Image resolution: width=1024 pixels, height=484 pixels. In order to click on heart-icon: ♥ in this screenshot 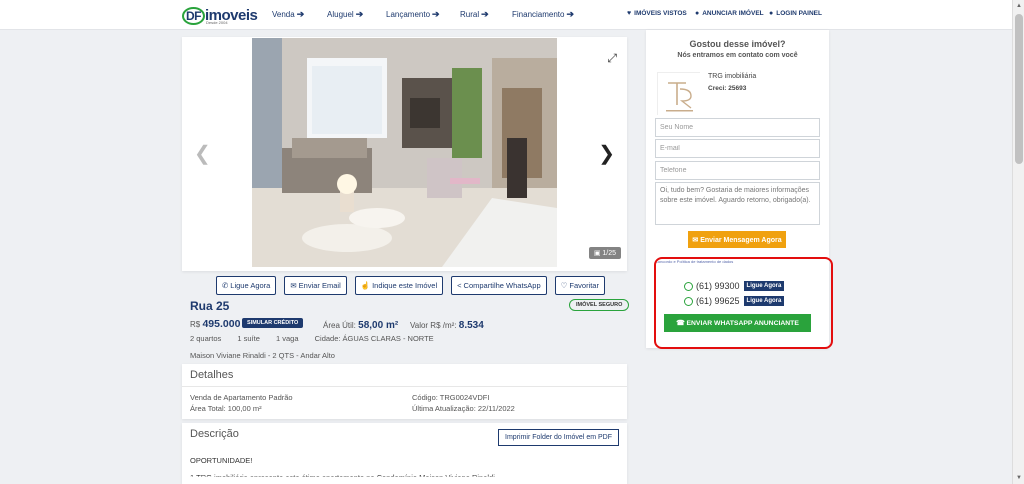, I will do `click(629, 13)`.